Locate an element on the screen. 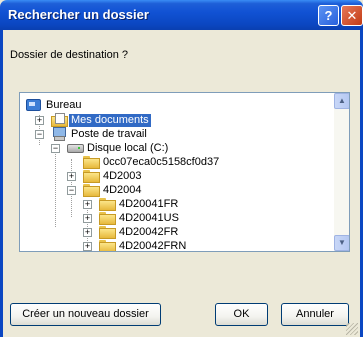  desktop-icon is located at coordinates (33, 104).